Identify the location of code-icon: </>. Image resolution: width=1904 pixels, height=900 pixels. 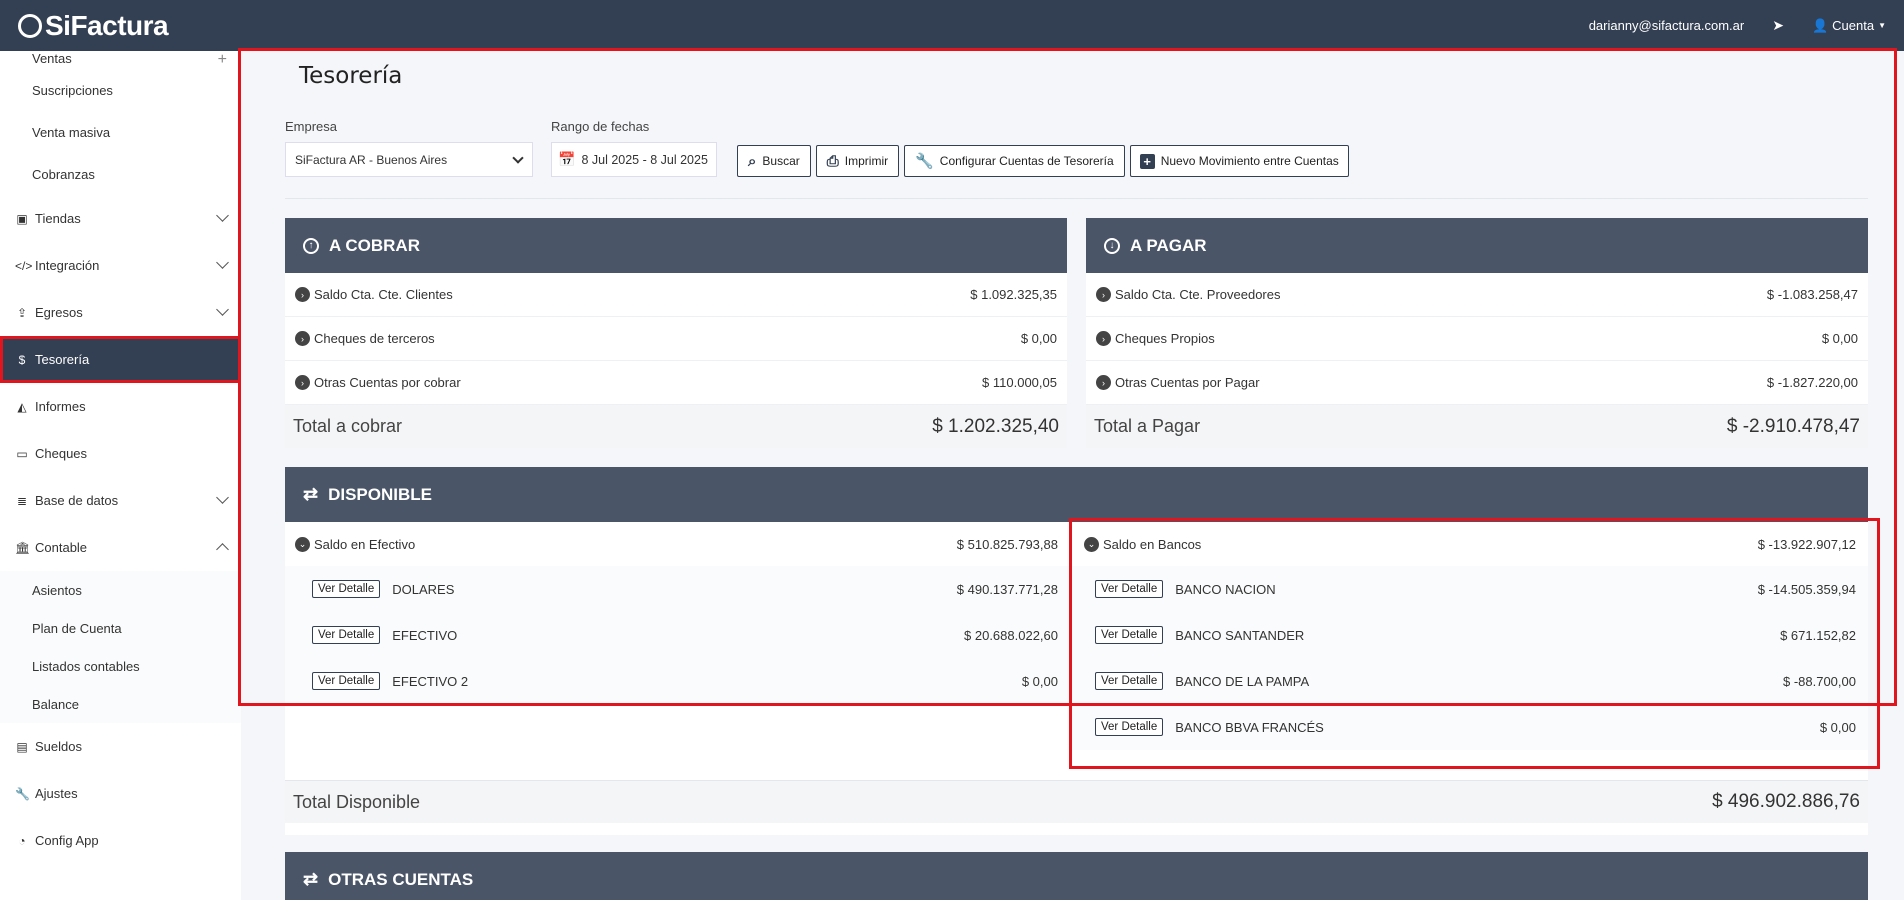
(24, 265).